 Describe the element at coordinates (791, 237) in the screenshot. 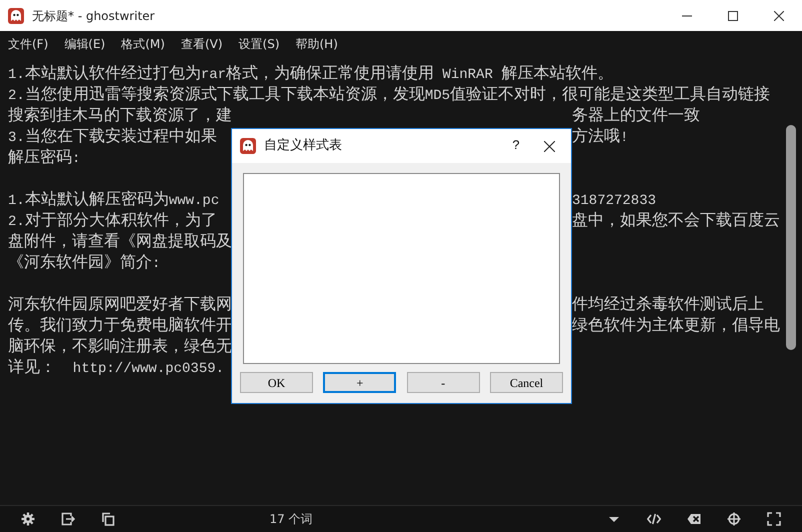

I see `scrollbar-thumb` at that location.